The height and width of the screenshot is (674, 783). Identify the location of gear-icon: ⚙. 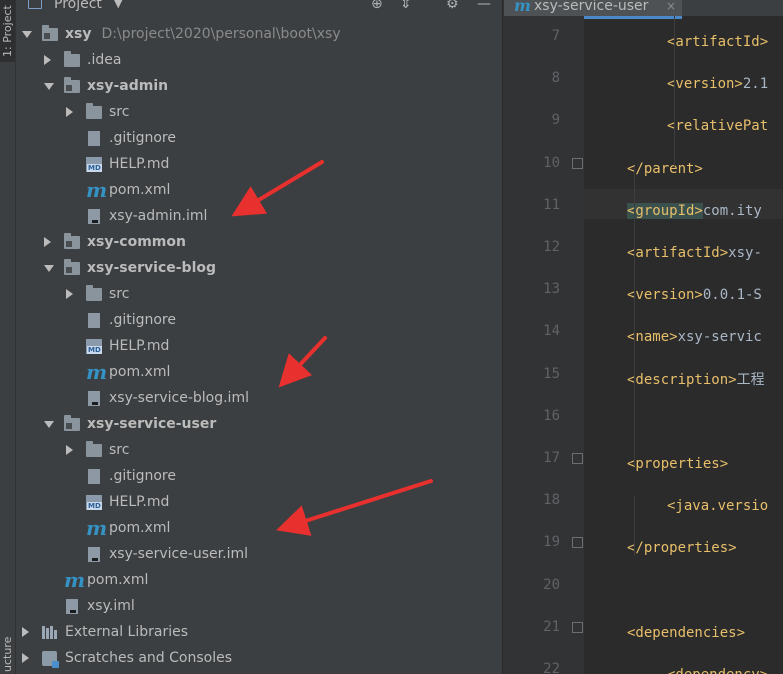
(452, 7).